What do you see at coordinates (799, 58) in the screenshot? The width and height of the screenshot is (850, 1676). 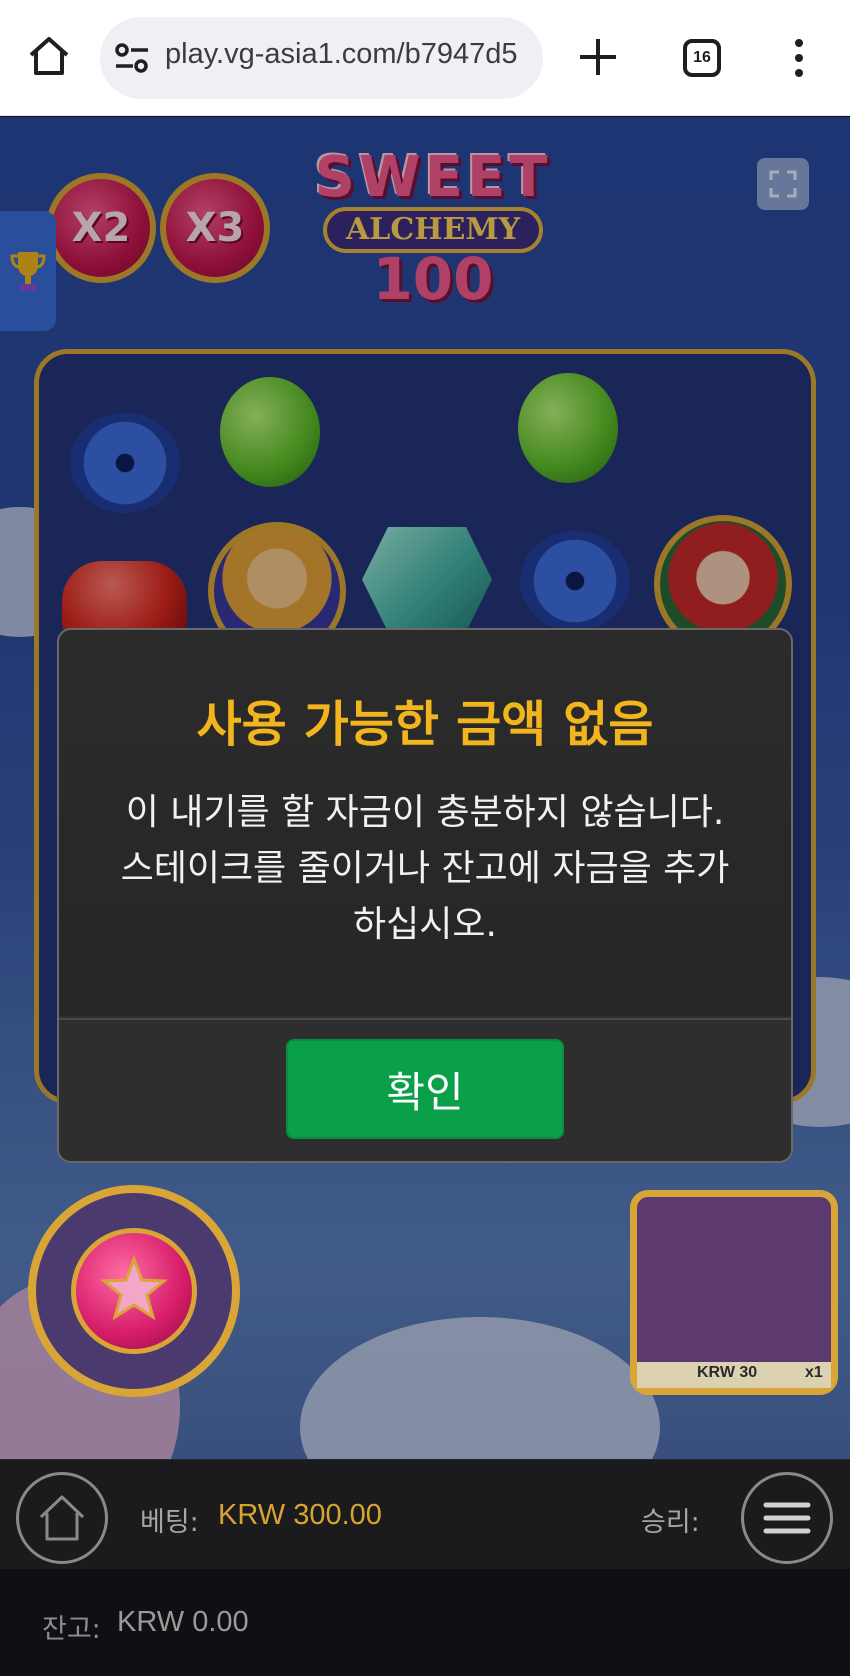 I see `more-menu-icon` at bounding box center [799, 58].